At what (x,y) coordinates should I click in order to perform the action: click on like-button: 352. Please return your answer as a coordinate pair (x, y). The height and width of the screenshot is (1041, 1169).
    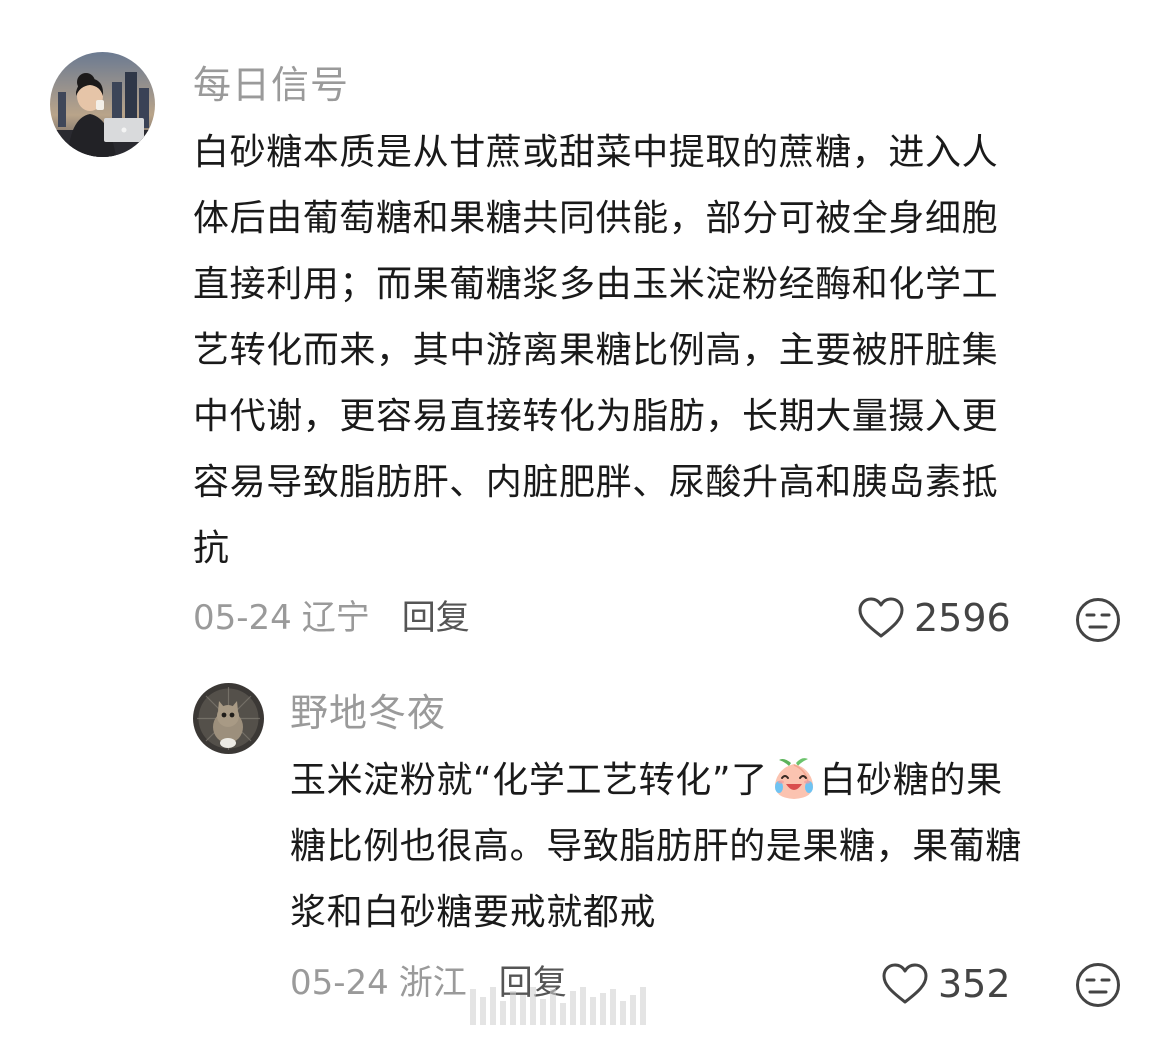
    Looking at the image, I should click on (946, 984).